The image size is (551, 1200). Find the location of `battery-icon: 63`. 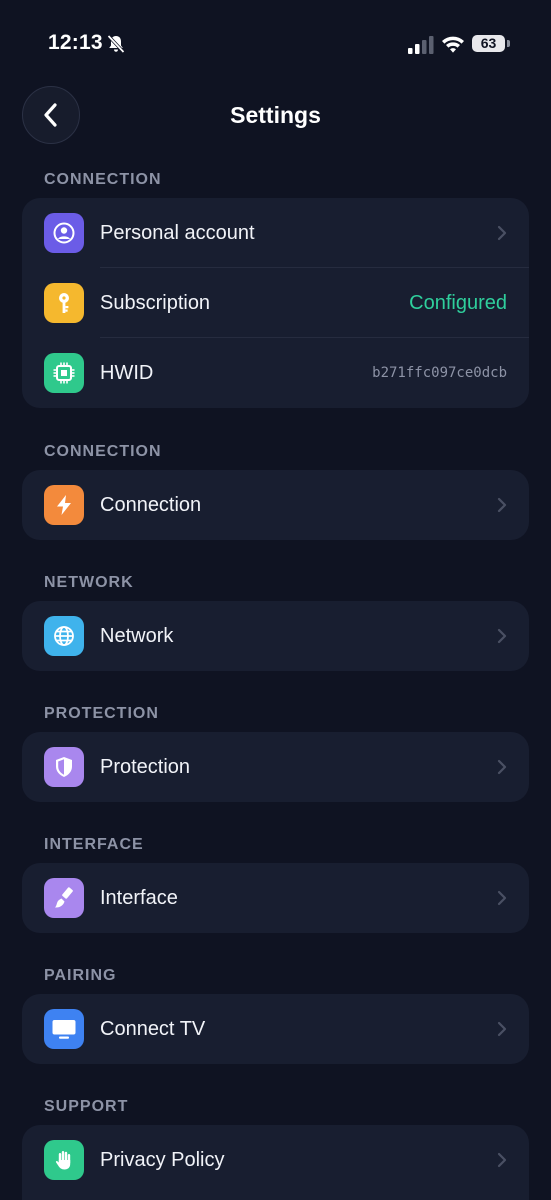

battery-icon: 63 is located at coordinates (491, 43).